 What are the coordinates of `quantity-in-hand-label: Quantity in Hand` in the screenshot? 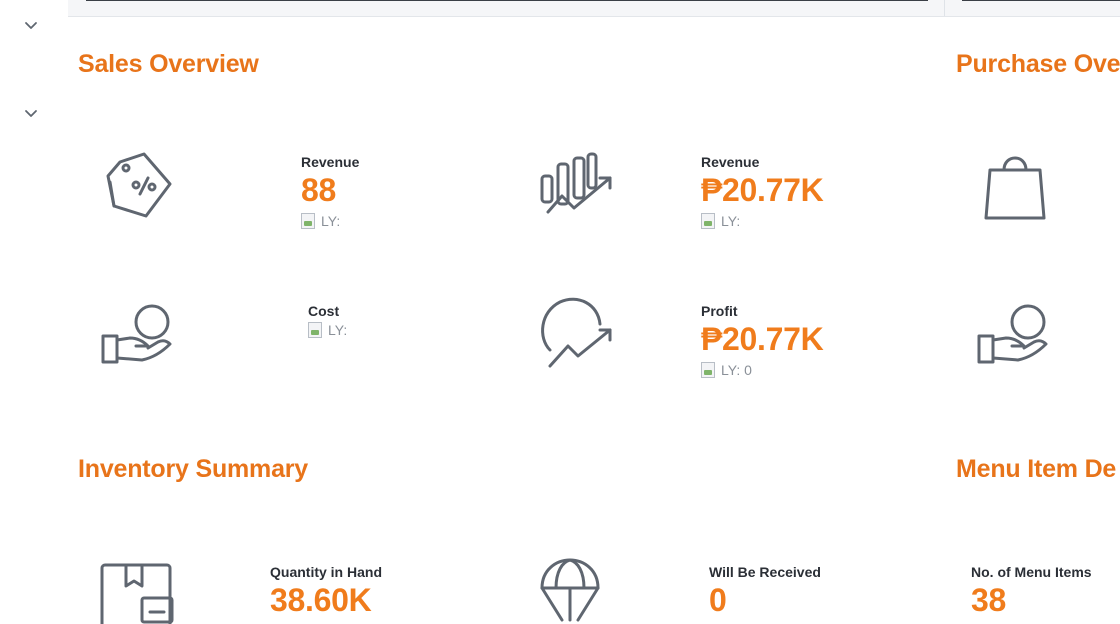 It's located at (326, 572).